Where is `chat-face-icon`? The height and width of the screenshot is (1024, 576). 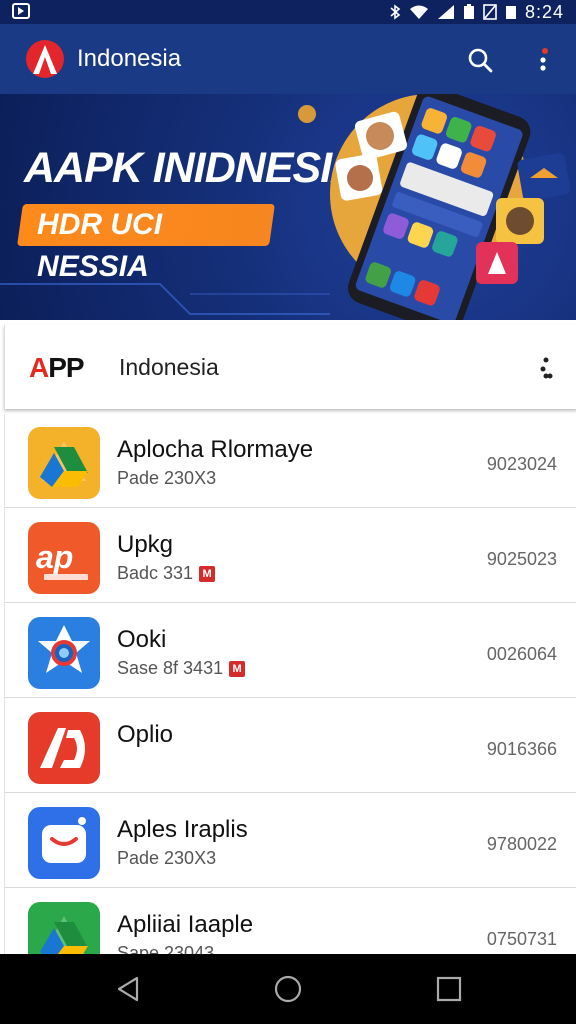
chat-face-icon is located at coordinates (64, 843).